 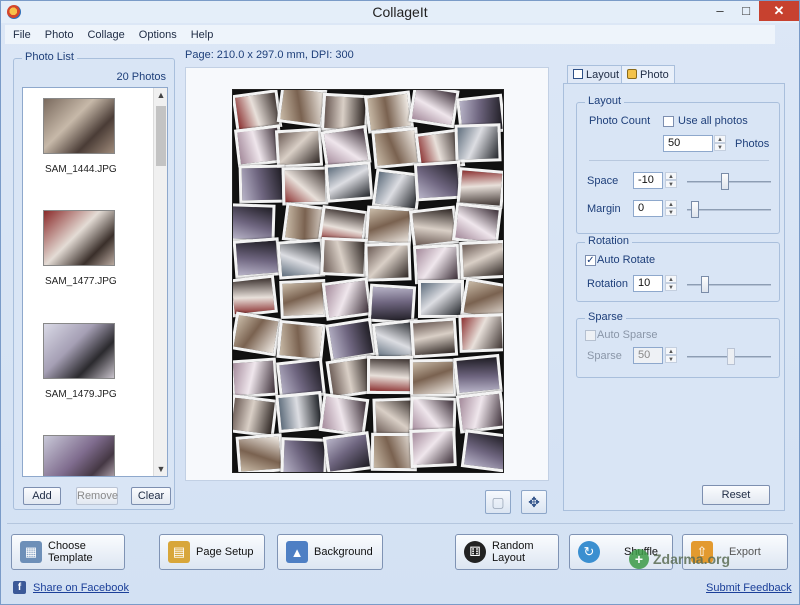 I want to click on list-item: SAM_1444.JPG, so click(x=88, y=153).